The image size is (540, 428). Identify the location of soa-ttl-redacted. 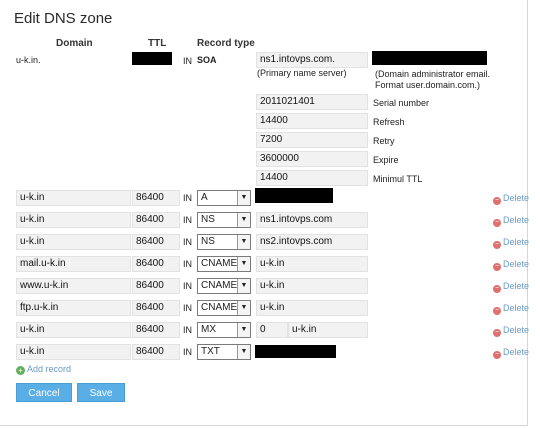
(152, 58).